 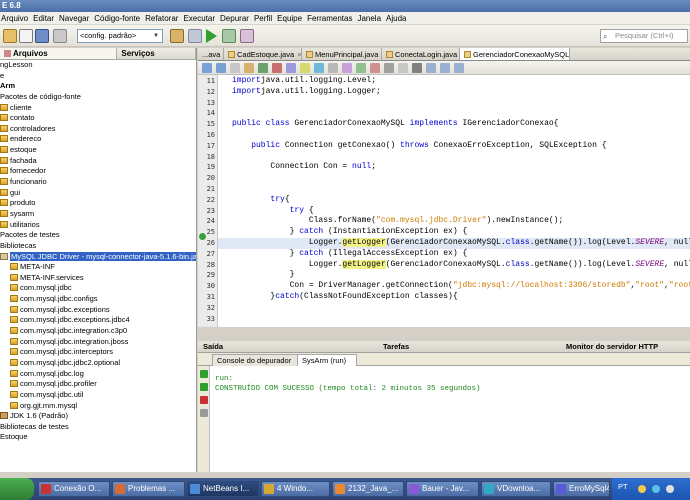 I want to click on tree-item: Pacotes de código-fonte, so click(x=98, y=97).